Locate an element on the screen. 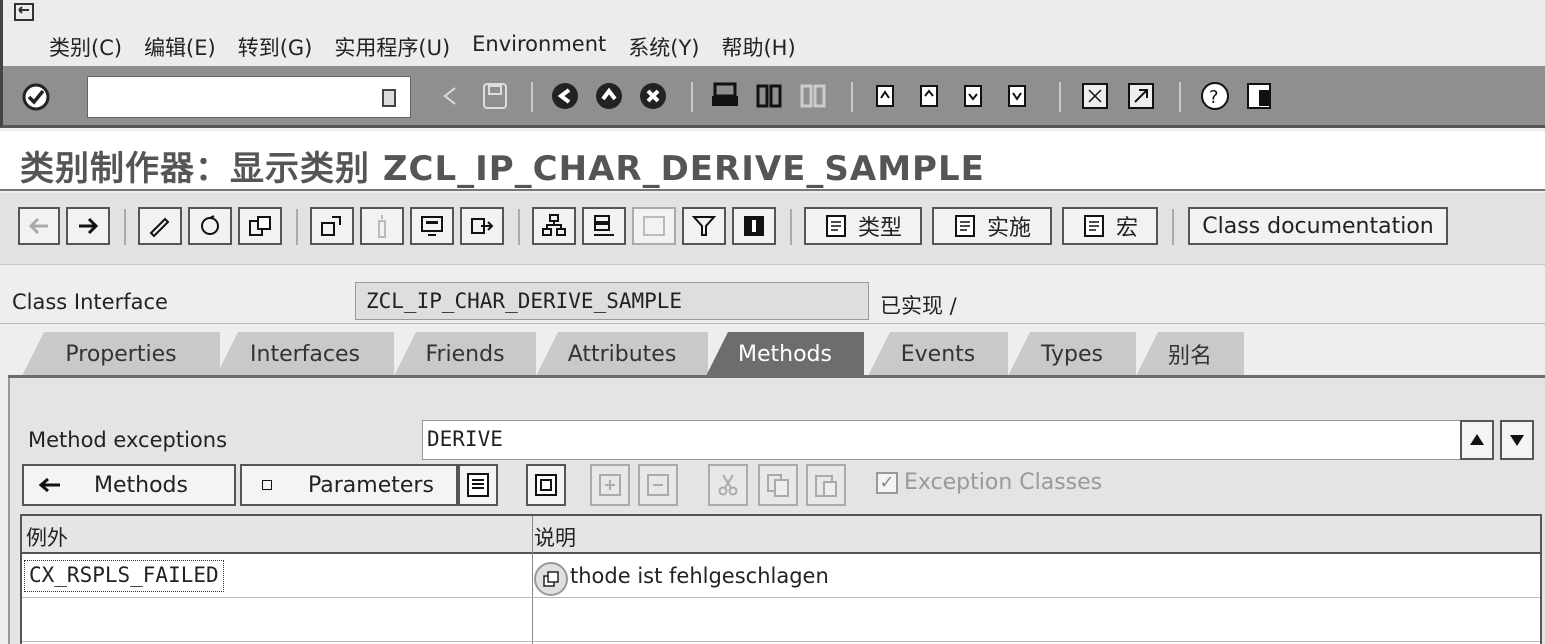  enter-icon is located at coordinates (36, 97).